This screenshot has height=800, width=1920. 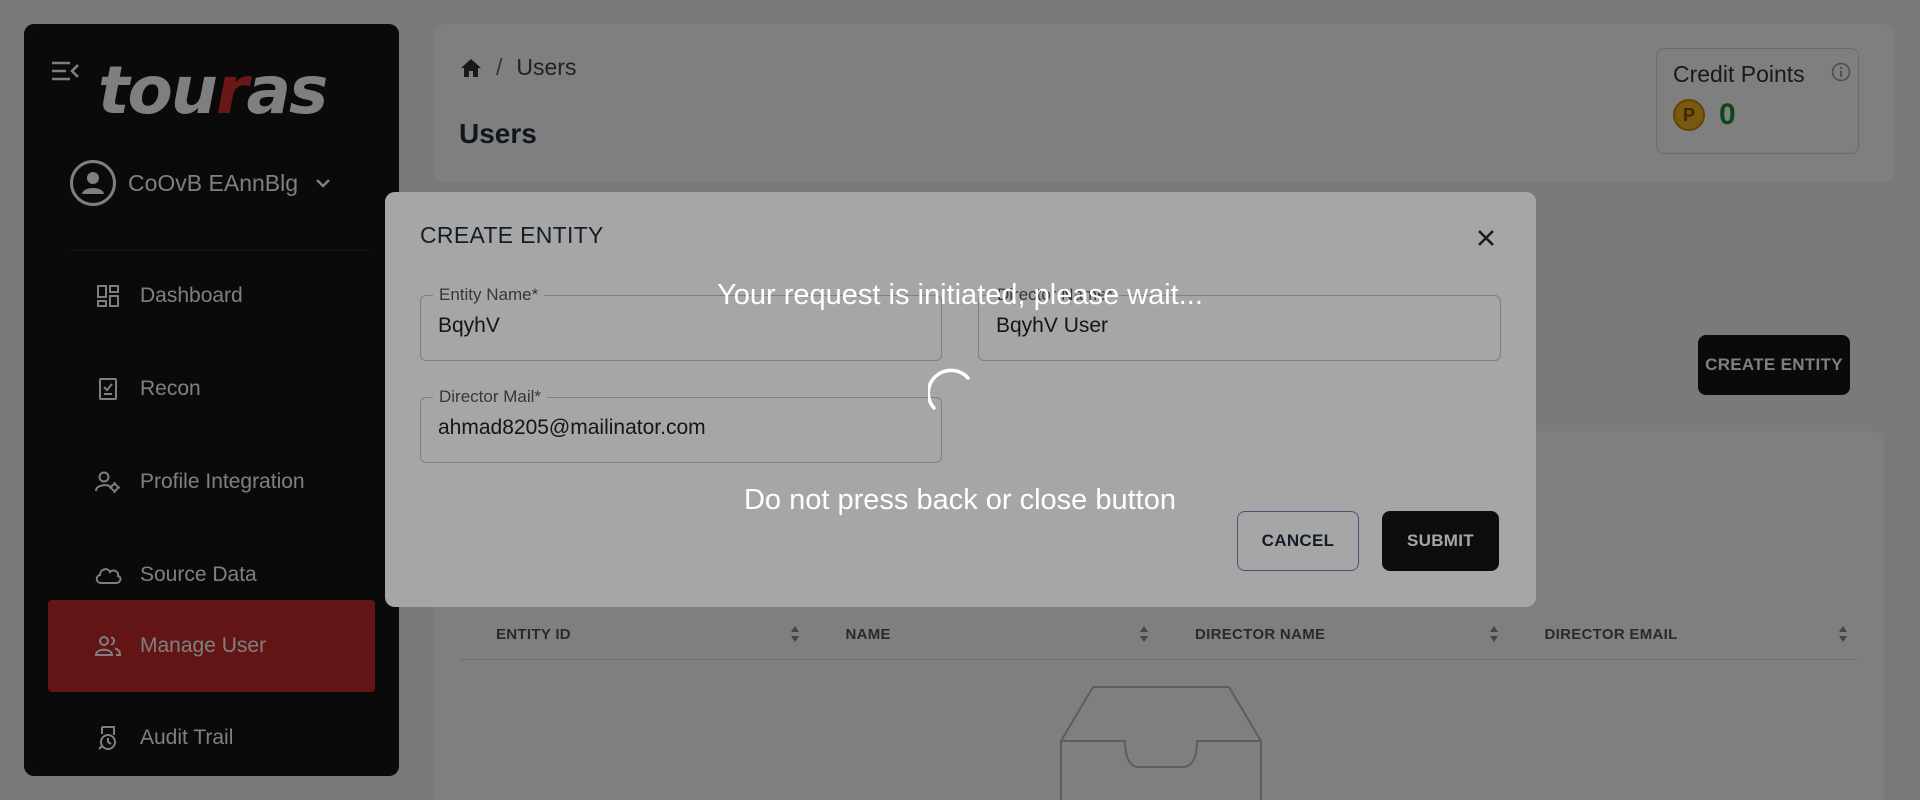 I want to click on loading-spinner-icon, so click(x=949, y=389).